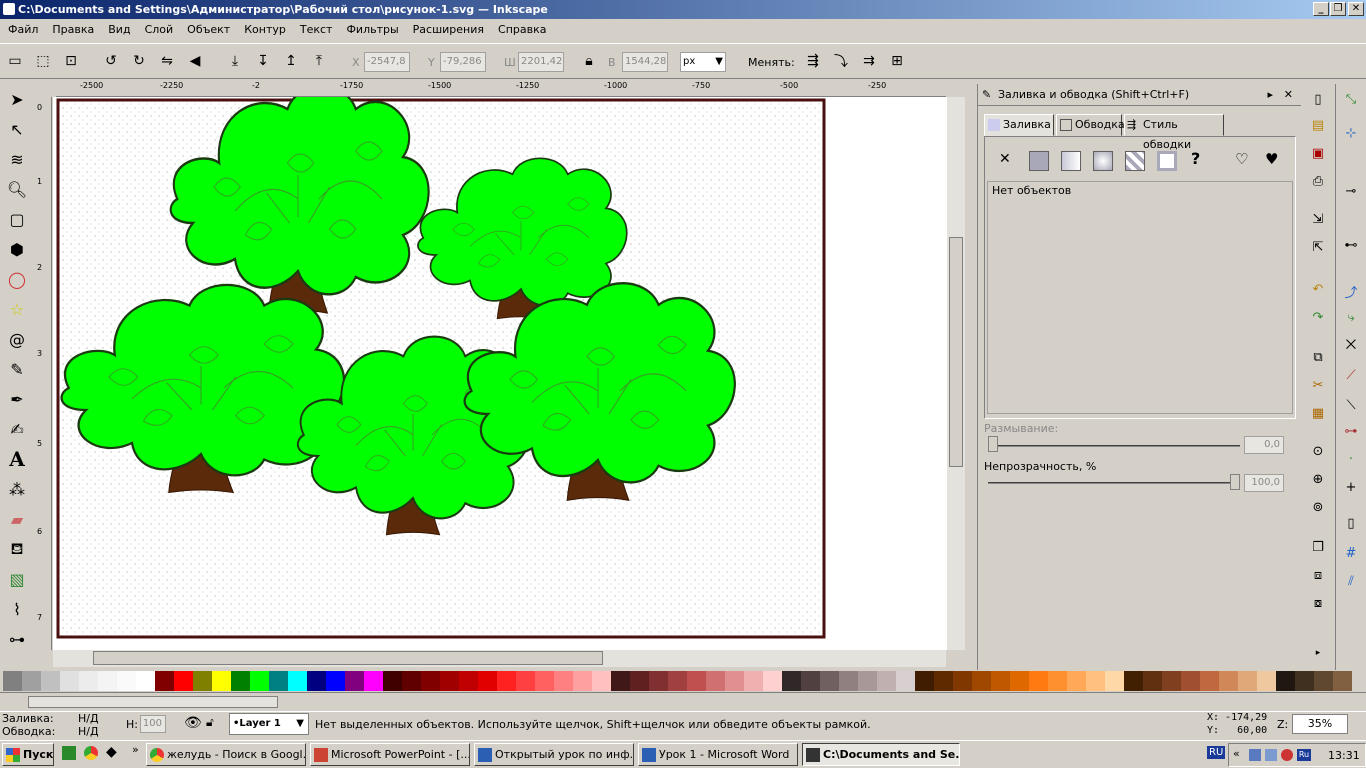 Image resolution: width=1366 pixels, height=768 pixels. Describe the element at coordinates (1236, 753) in the screenshot. I see `tray-expand-icon: «` at that location.